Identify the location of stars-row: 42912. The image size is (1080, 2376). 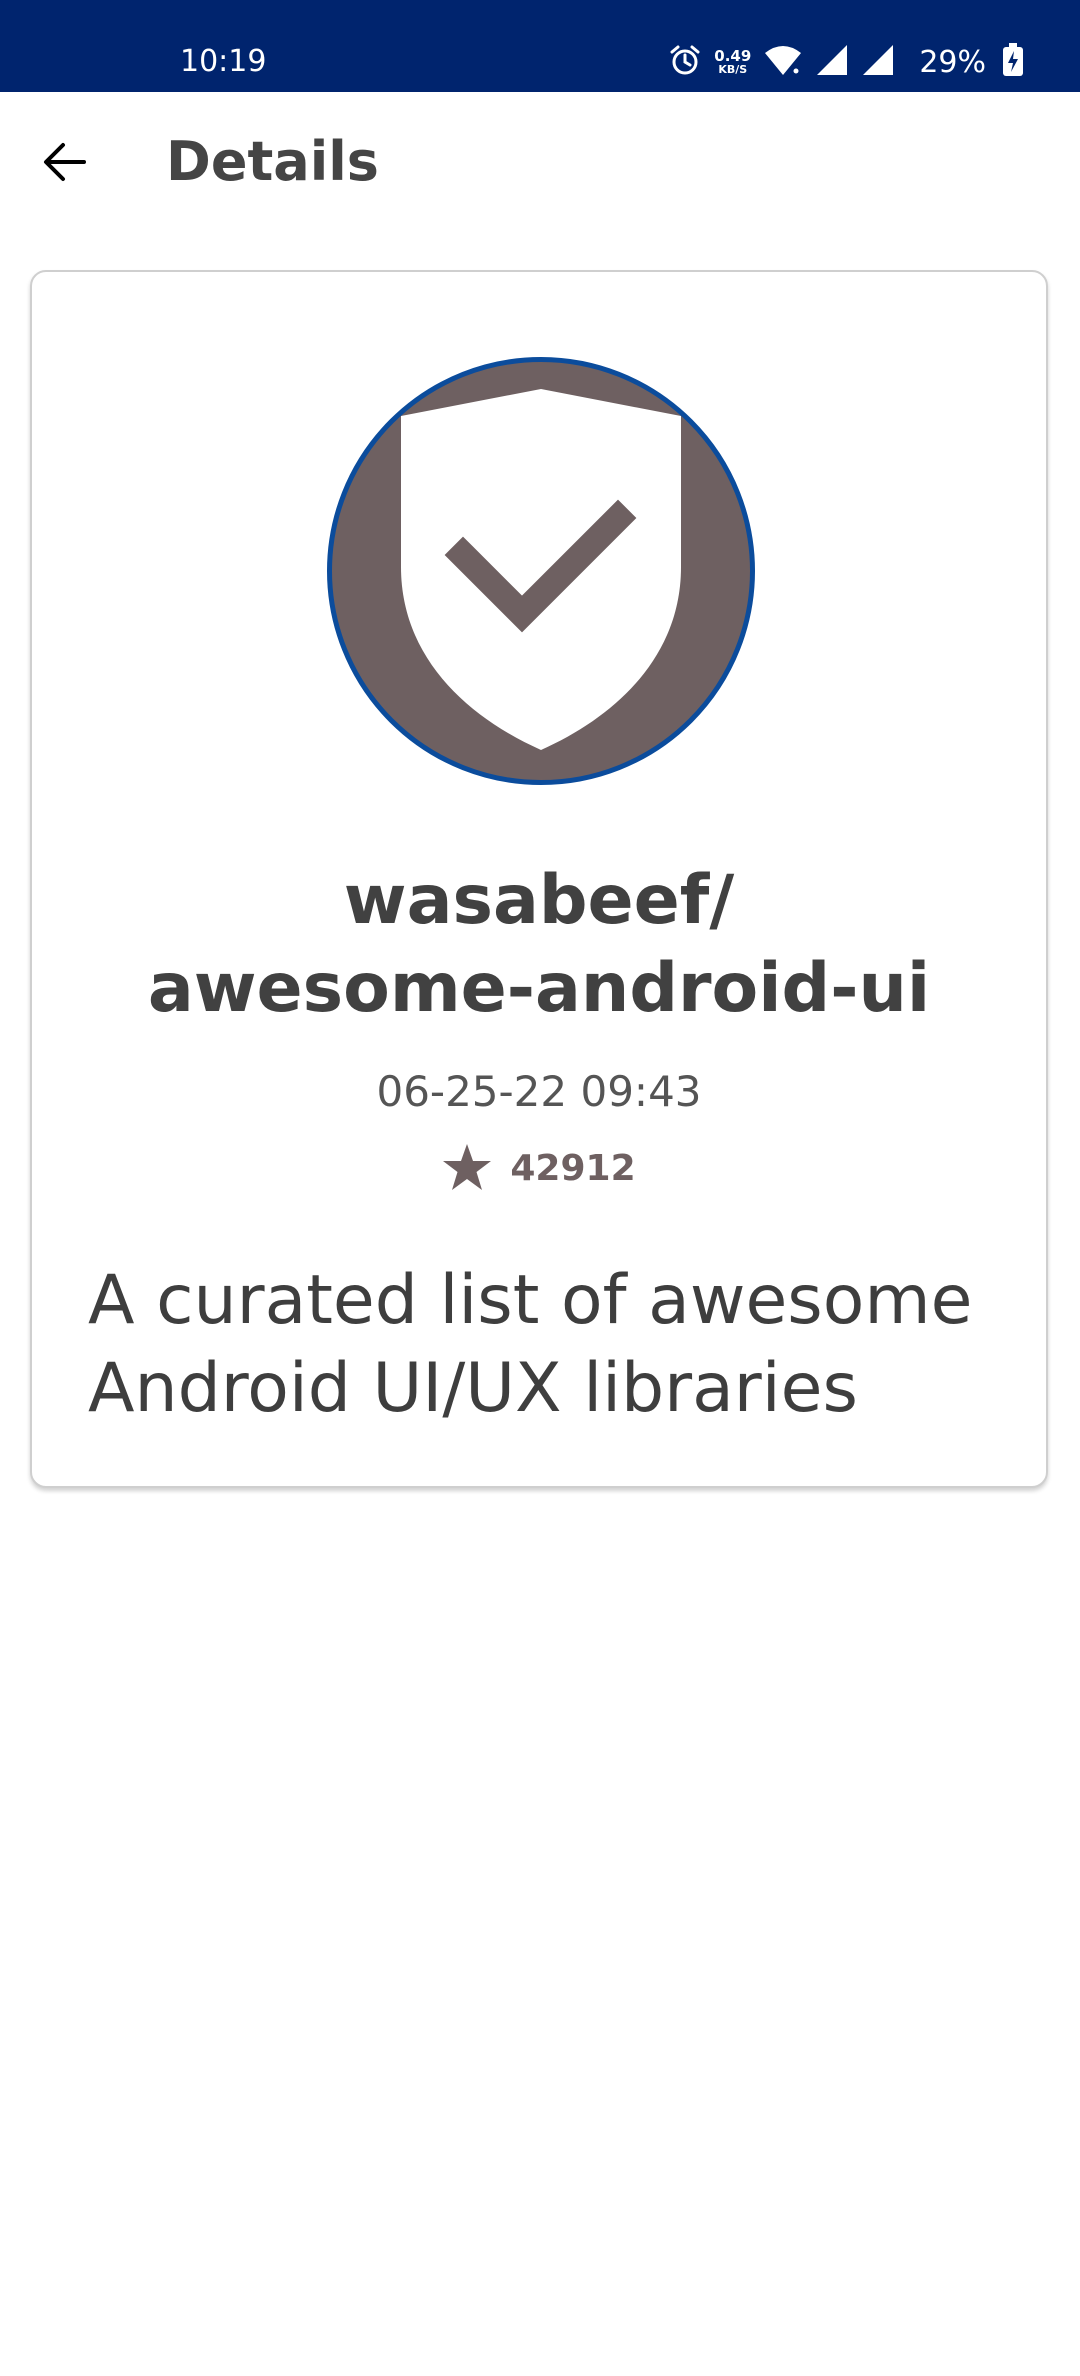
(539, 1169).